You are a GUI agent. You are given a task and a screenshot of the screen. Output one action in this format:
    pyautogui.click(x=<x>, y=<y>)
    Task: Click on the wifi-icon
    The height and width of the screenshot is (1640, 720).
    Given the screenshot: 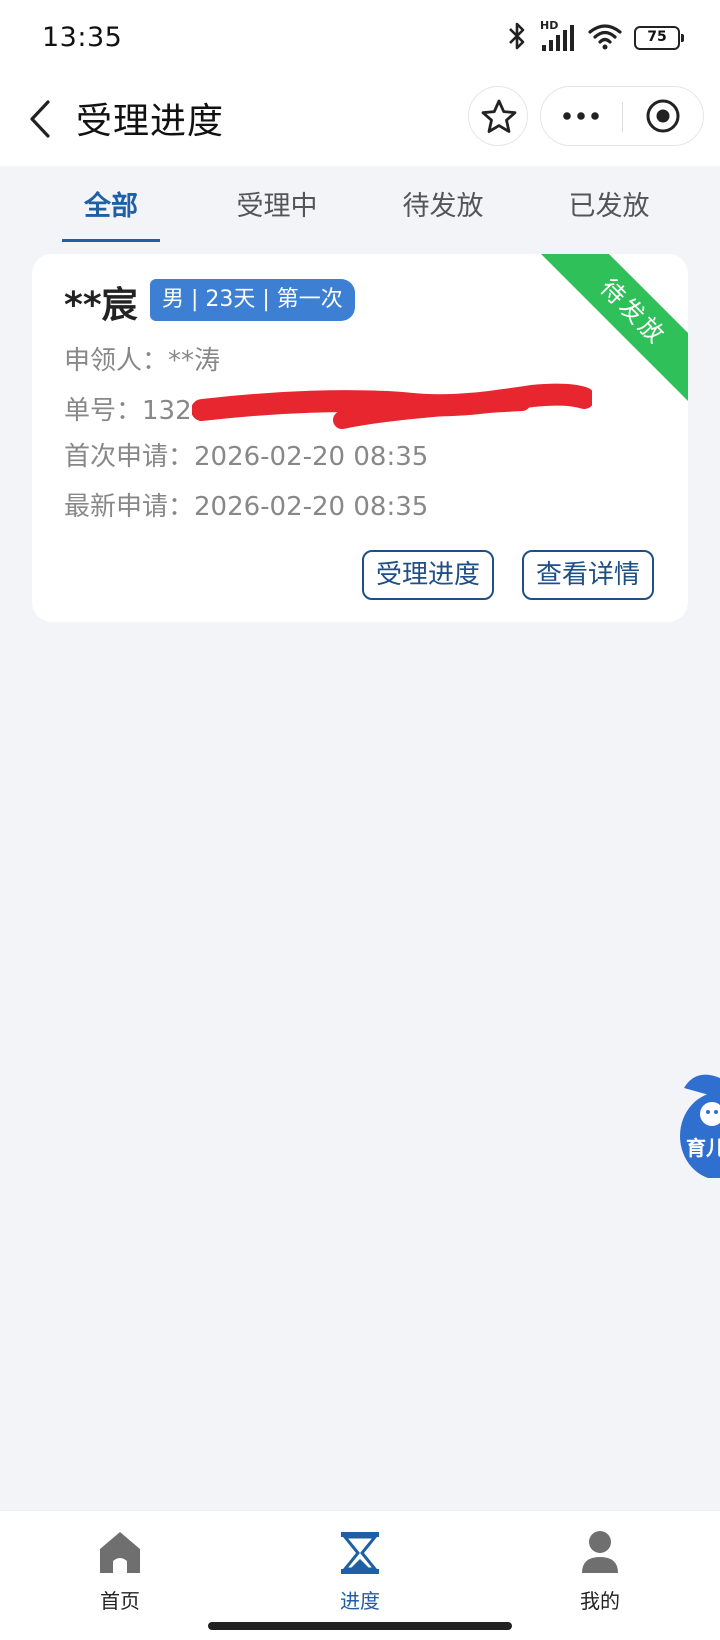 What is the action you would take?
    pyautogui.click(x=605, y=38)
    